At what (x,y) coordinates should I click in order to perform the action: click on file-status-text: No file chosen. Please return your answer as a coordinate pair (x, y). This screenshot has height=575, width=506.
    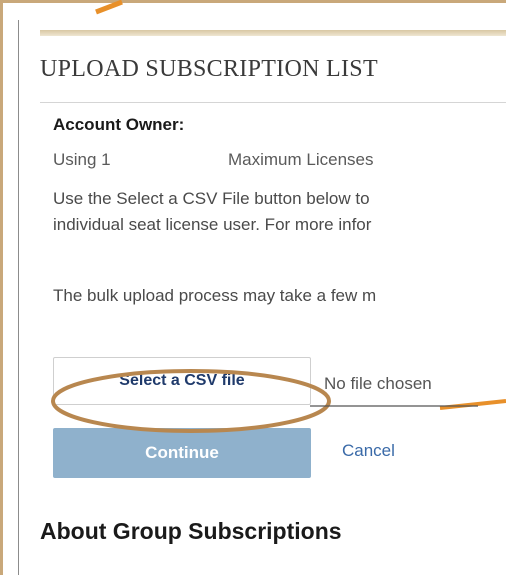
    Looking at the image, I should click on (378, 383).